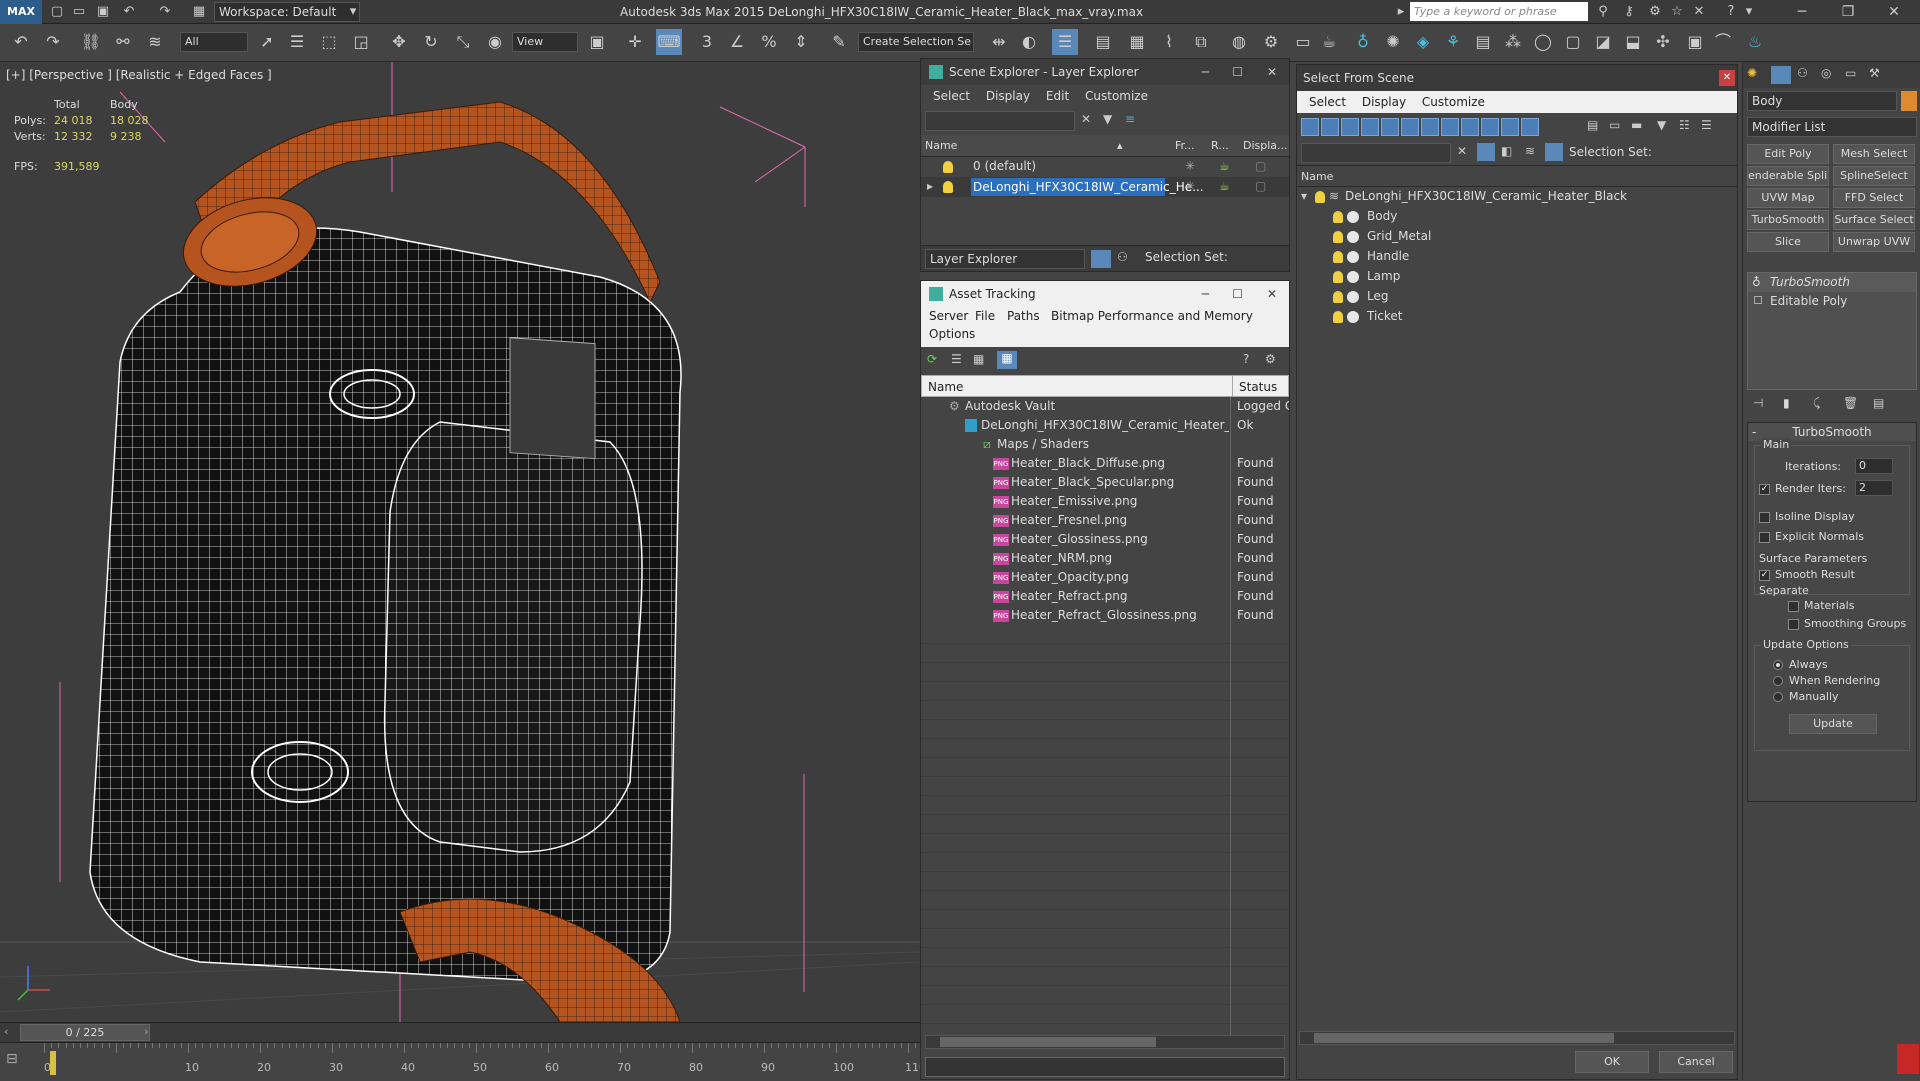 Image resolution: width=1920 pixels, height=1081 pixels. I want to click on close-icon: ✕, so click(1727, 78).